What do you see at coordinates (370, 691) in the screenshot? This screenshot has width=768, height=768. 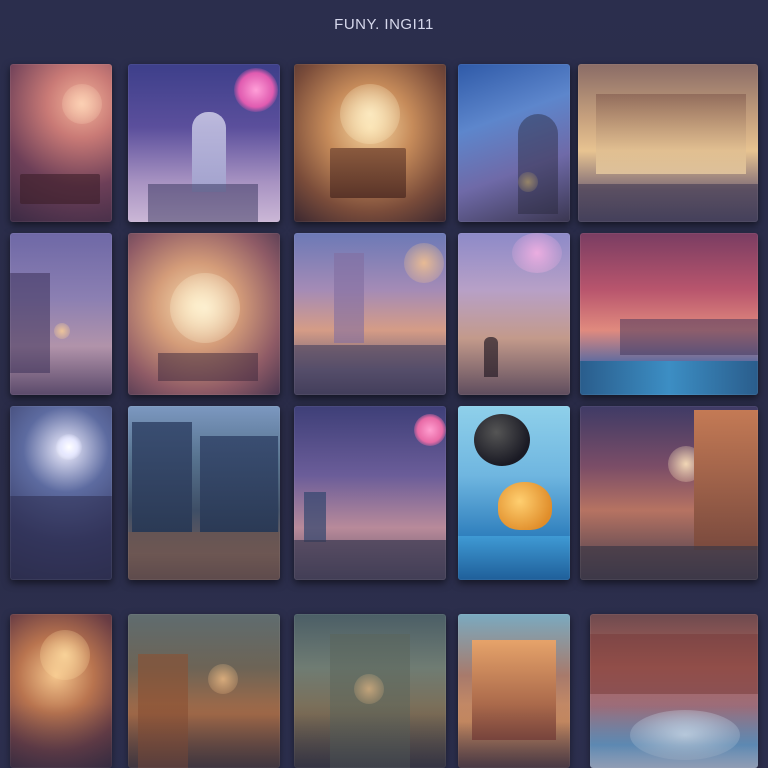 I see `gallery-tile-foggy-city` at bounding box center [370, 691].